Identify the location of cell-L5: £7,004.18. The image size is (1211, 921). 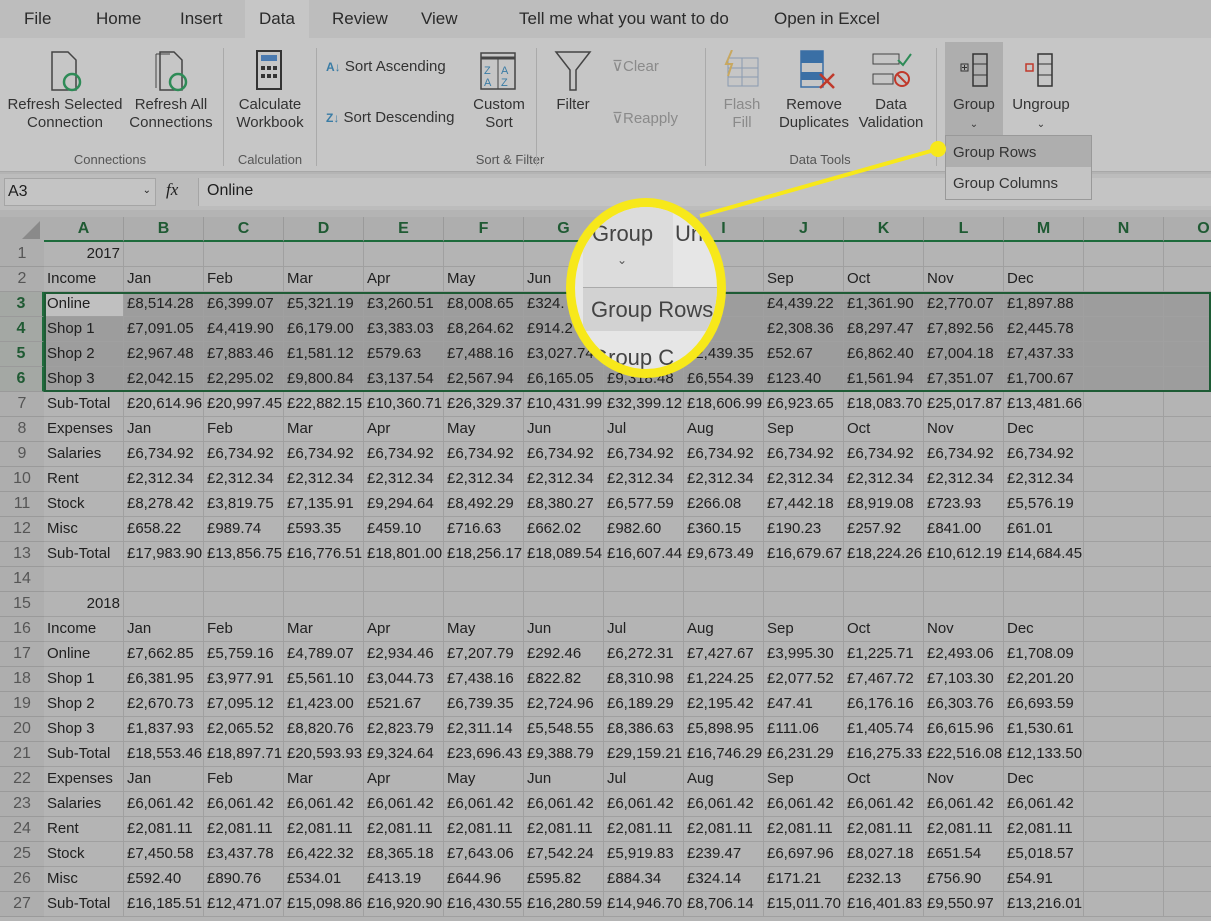
(964, 354).